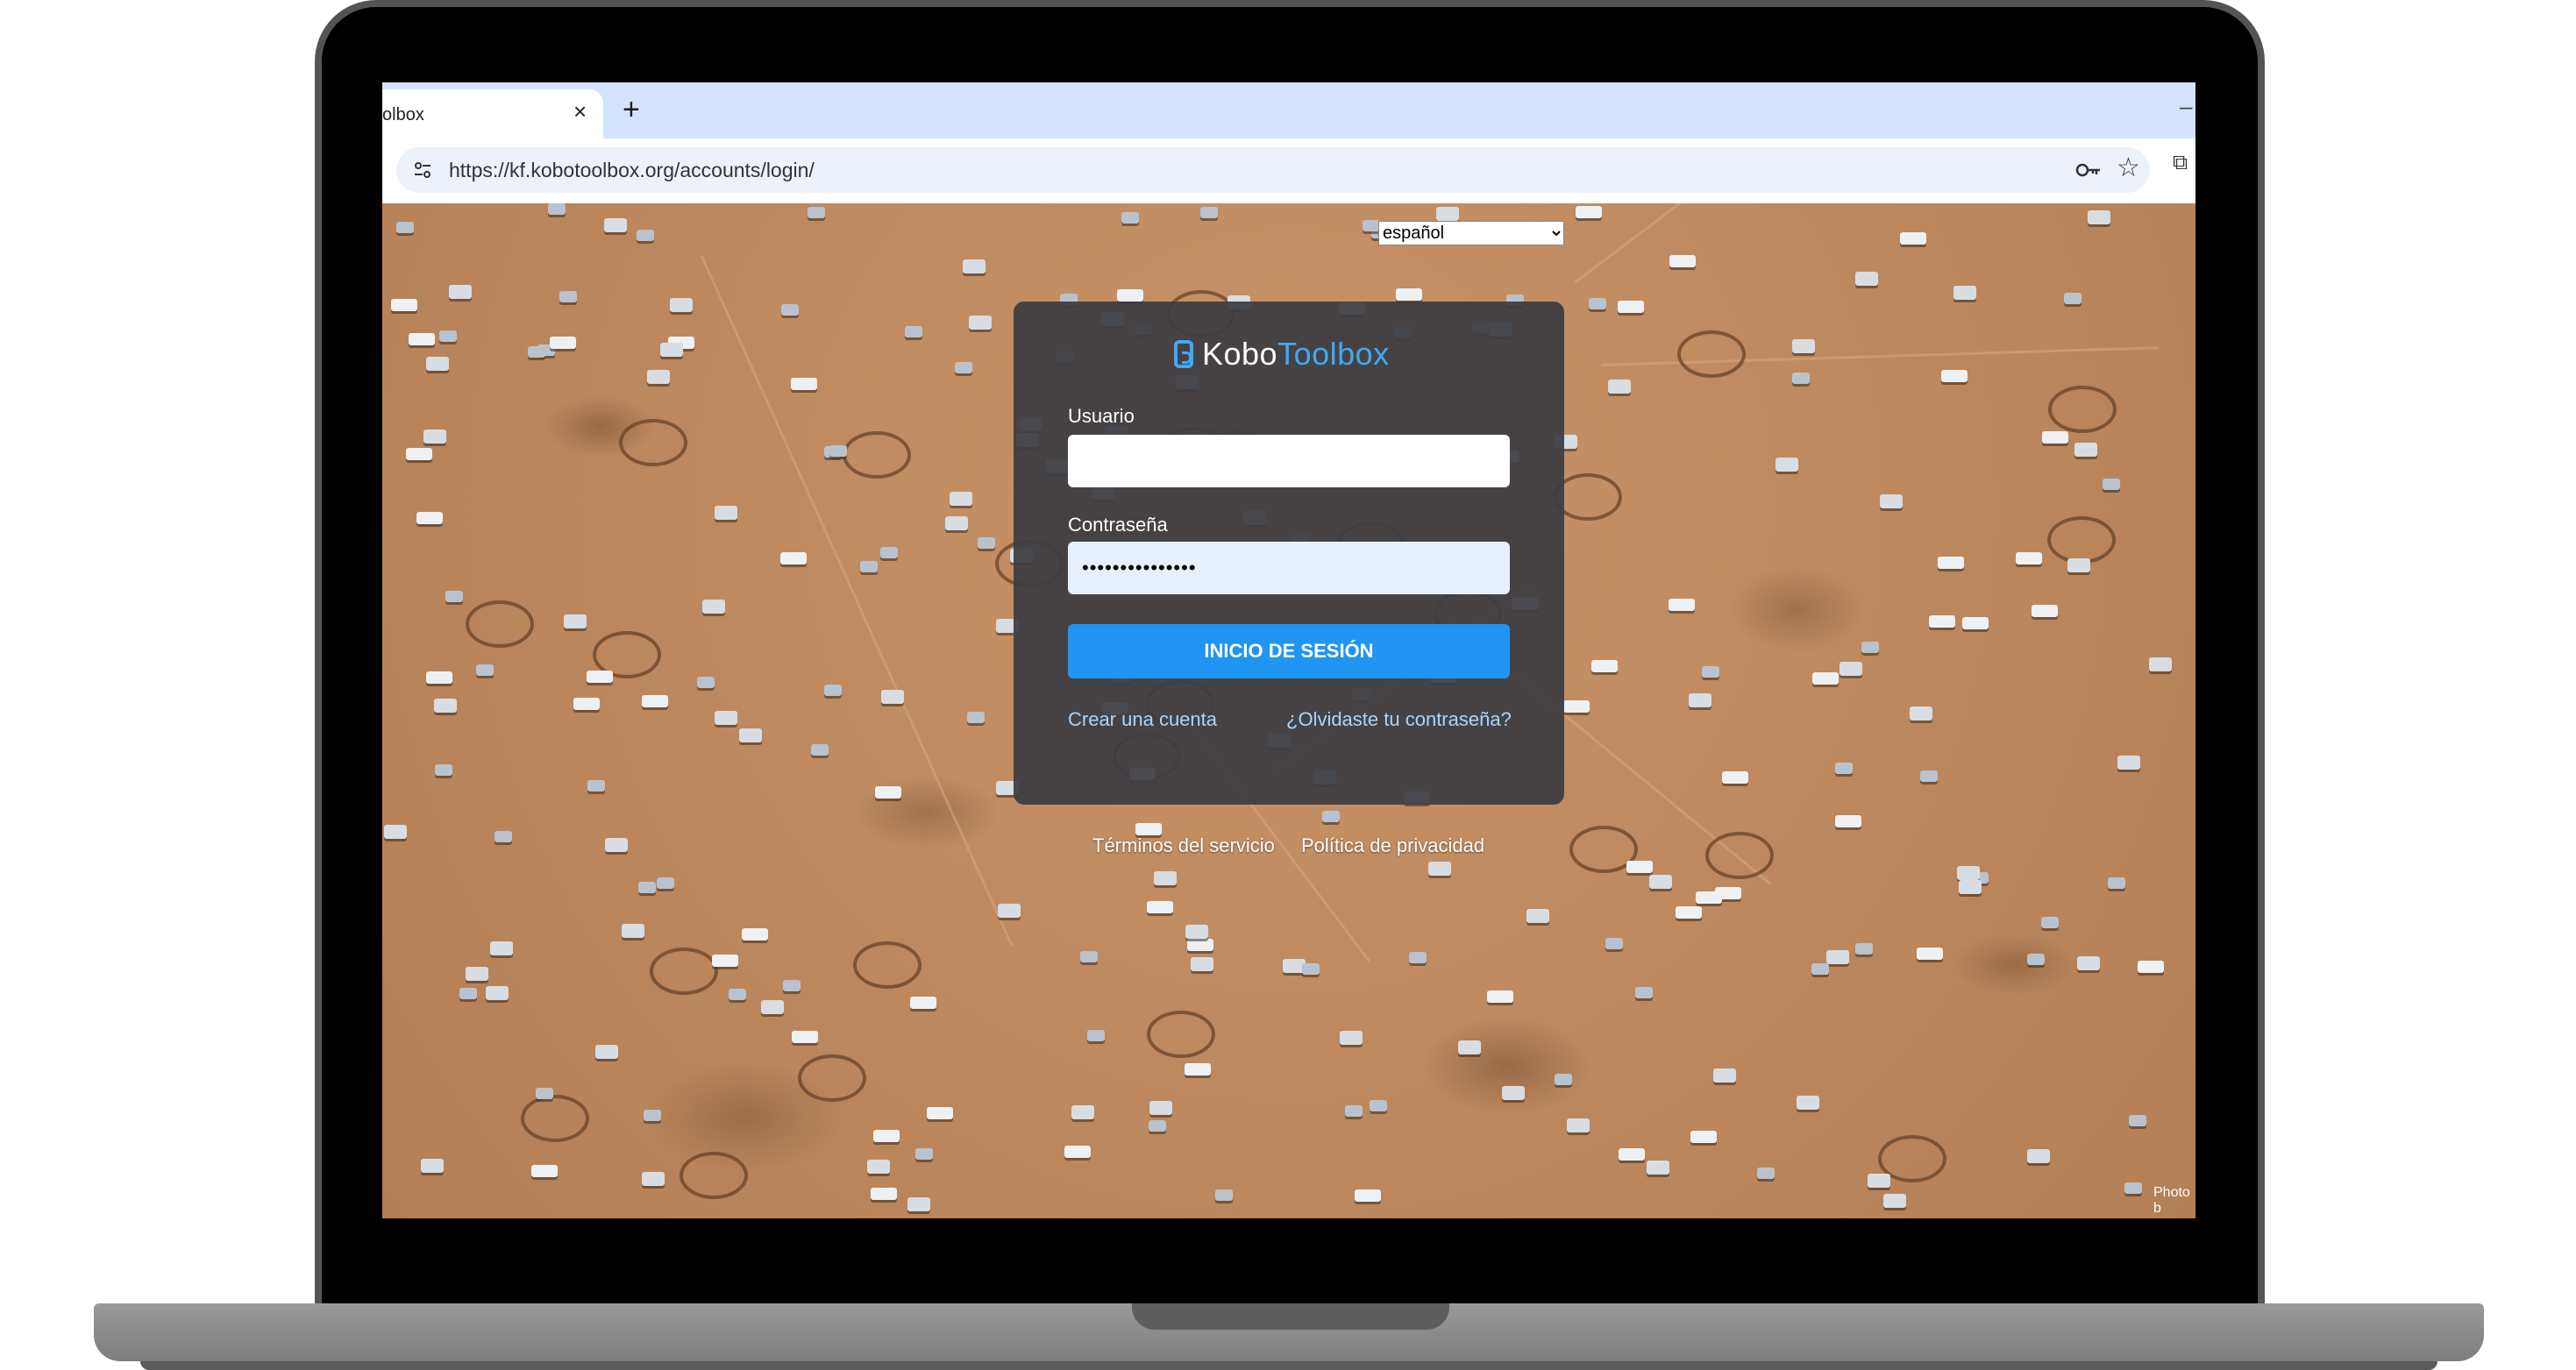  I want to click on photo-credit: Photo b, so click(2171, 1200).